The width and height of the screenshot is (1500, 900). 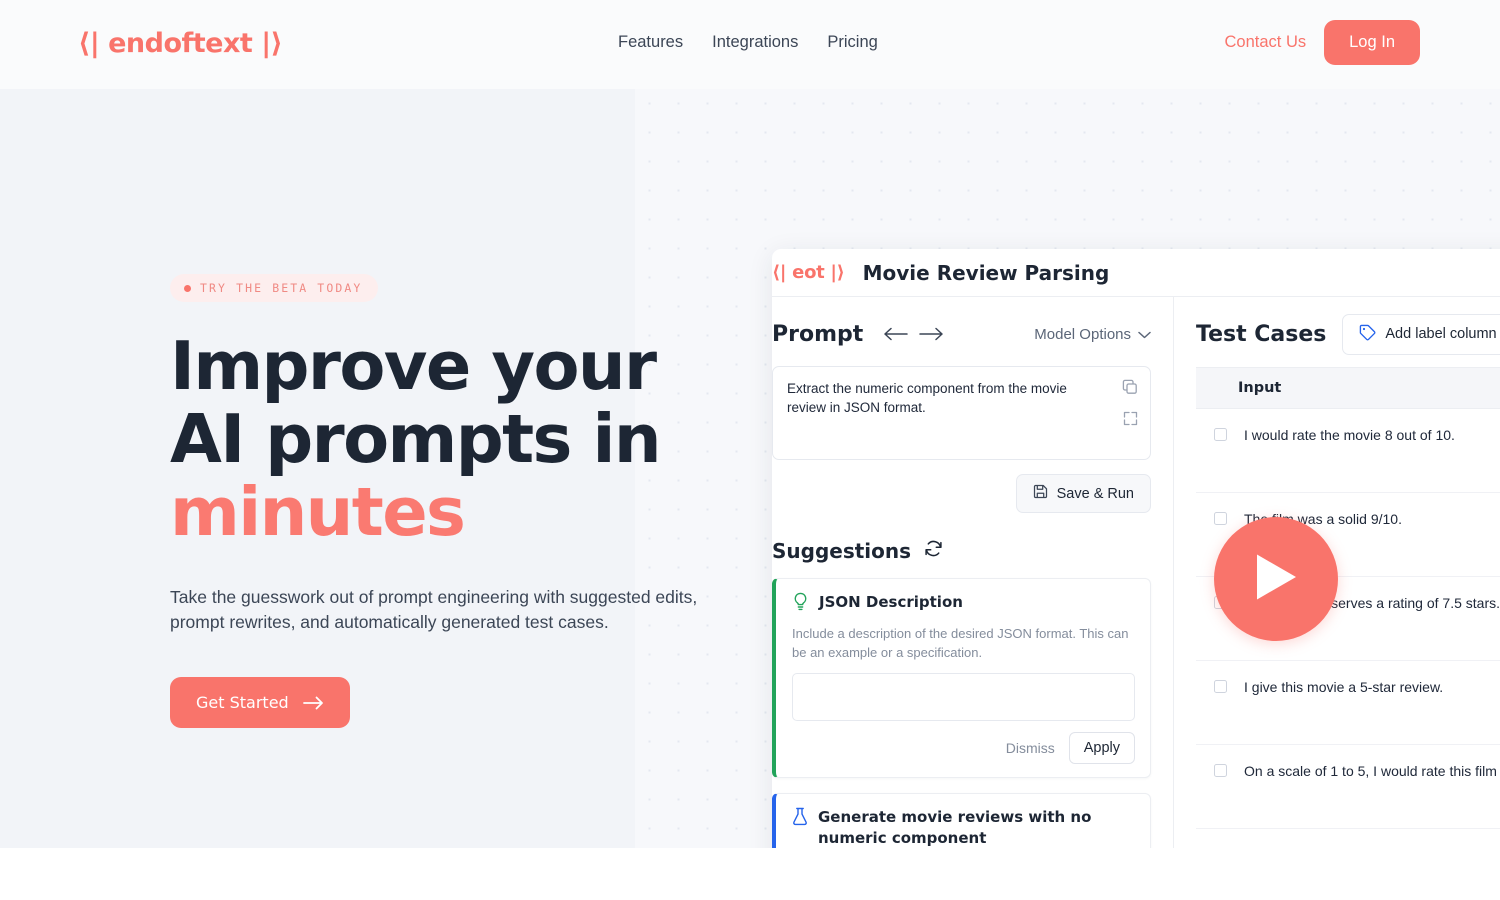 I want to click on copy-icon, so click(x=1130, y=389).